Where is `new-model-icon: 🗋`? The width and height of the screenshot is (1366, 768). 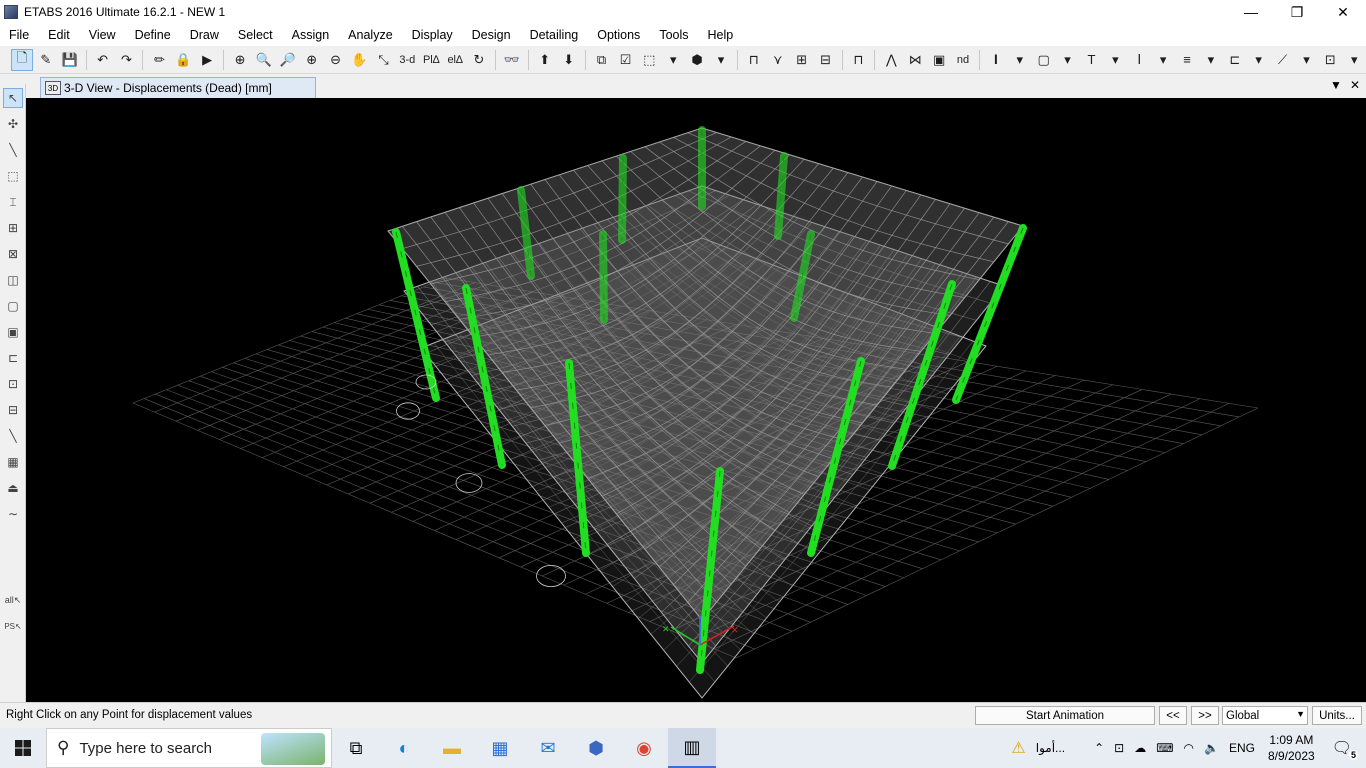 new-model-icon: 🗋 is located at coordinates (22, 59).